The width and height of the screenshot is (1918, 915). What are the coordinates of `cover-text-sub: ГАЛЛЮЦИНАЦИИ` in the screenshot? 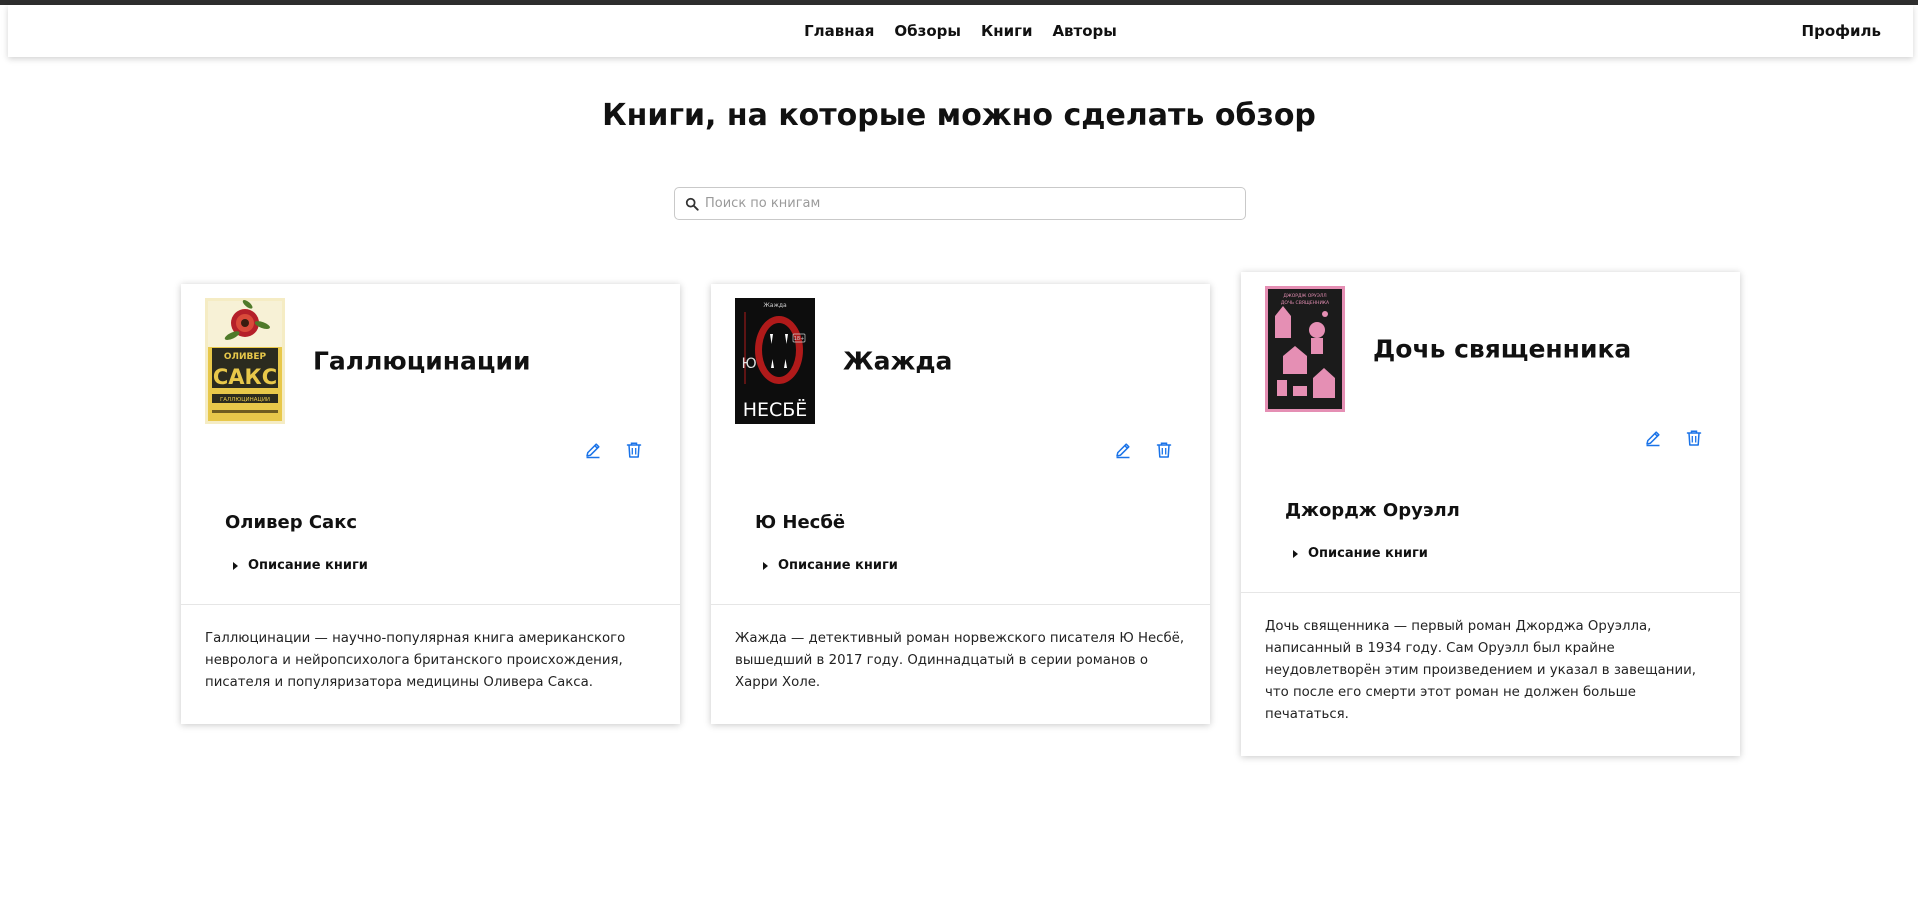 It's located at (245, 400).